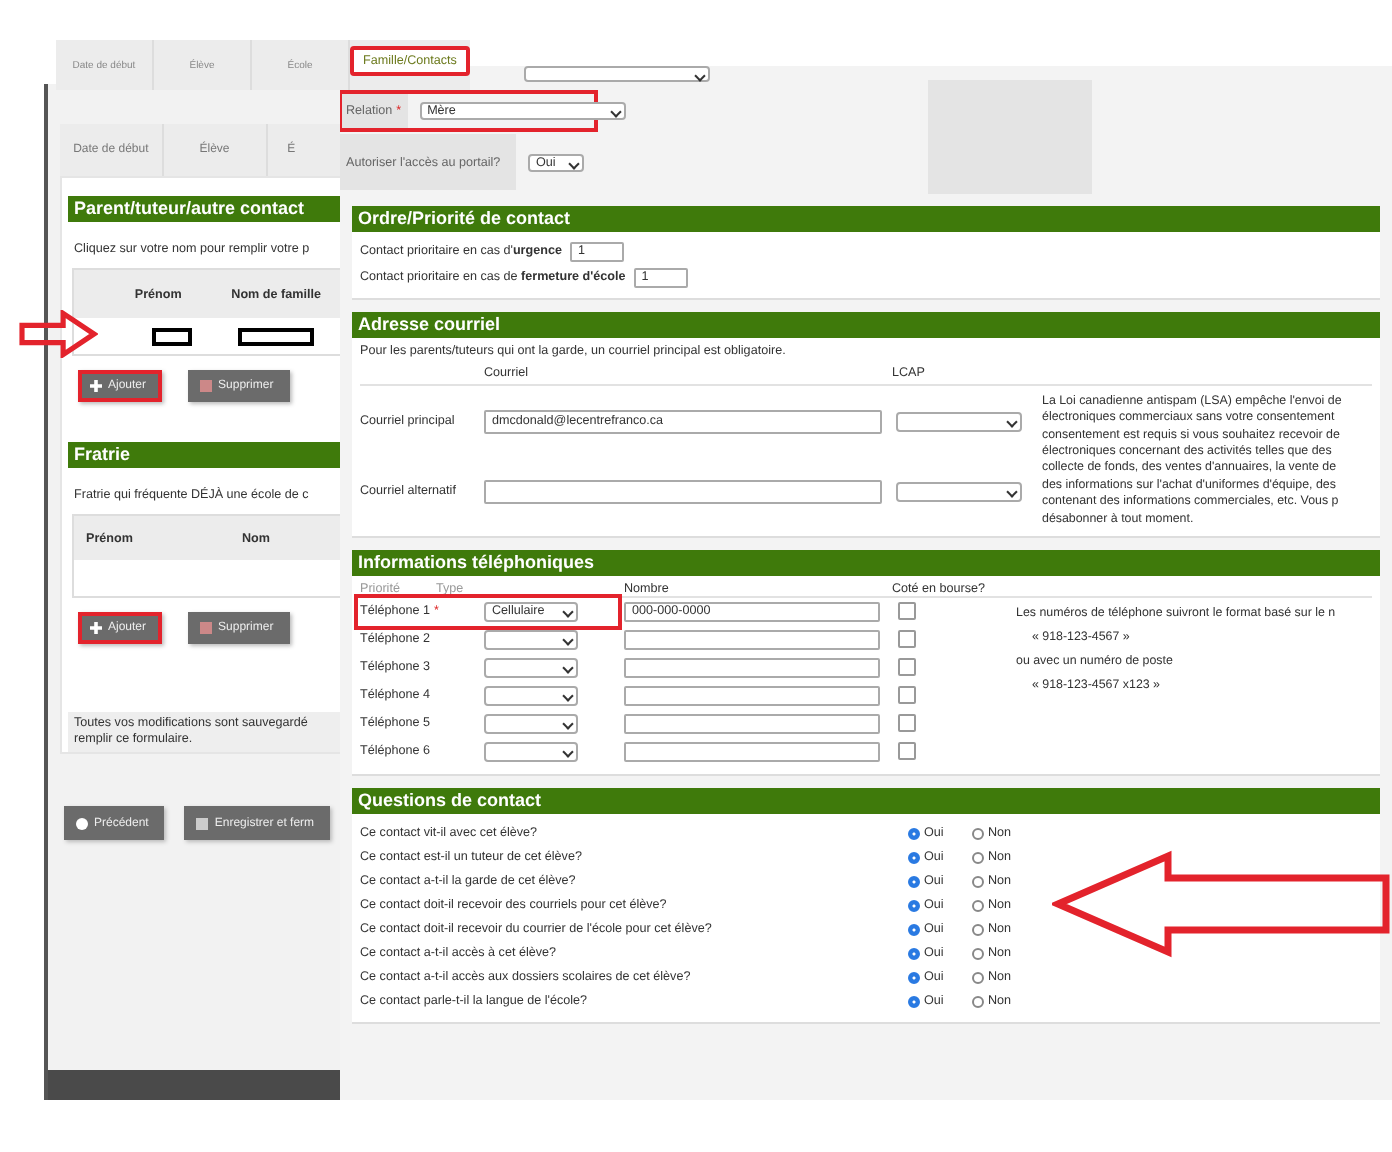 The width and height of the screenshot is (1392, 1152). Describe the element at coordinates (617, 74) in the screenshot. I see `dropdown` at that location.